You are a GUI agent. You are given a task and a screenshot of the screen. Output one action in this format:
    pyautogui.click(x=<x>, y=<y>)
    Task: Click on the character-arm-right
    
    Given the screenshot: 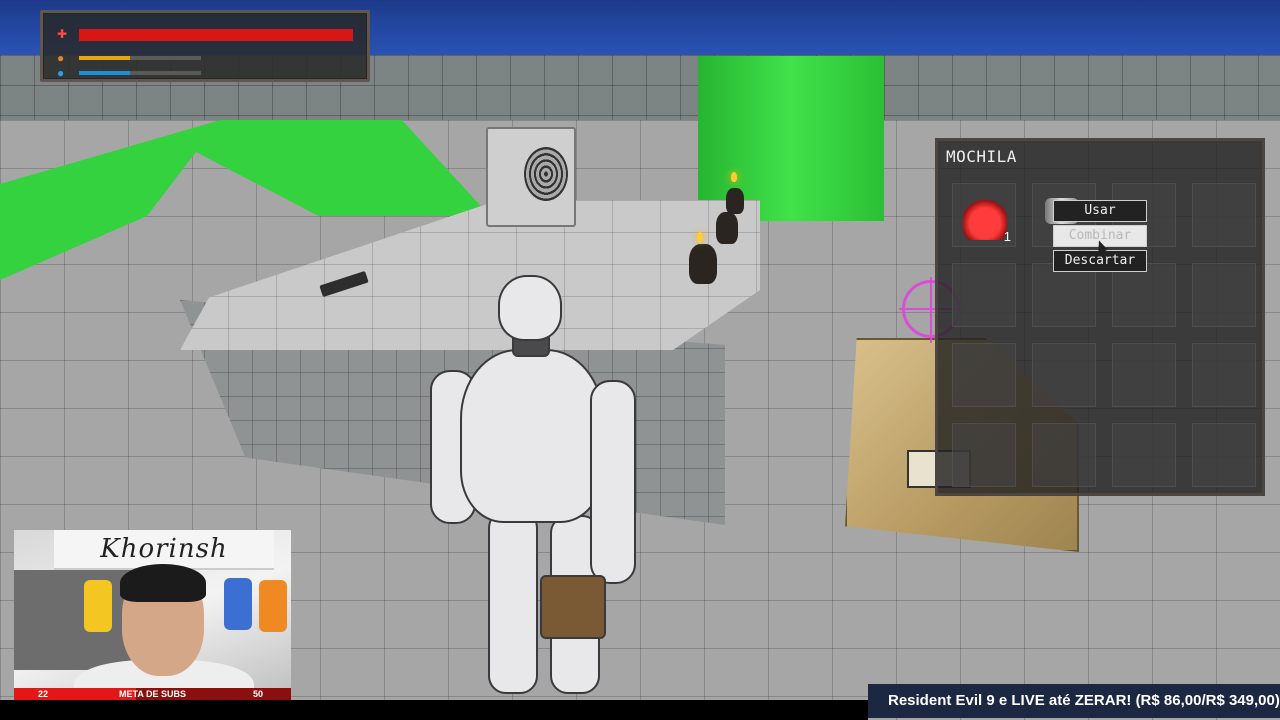 What is the action you would take?
    pyautogui.click(x=613, y=482)
    